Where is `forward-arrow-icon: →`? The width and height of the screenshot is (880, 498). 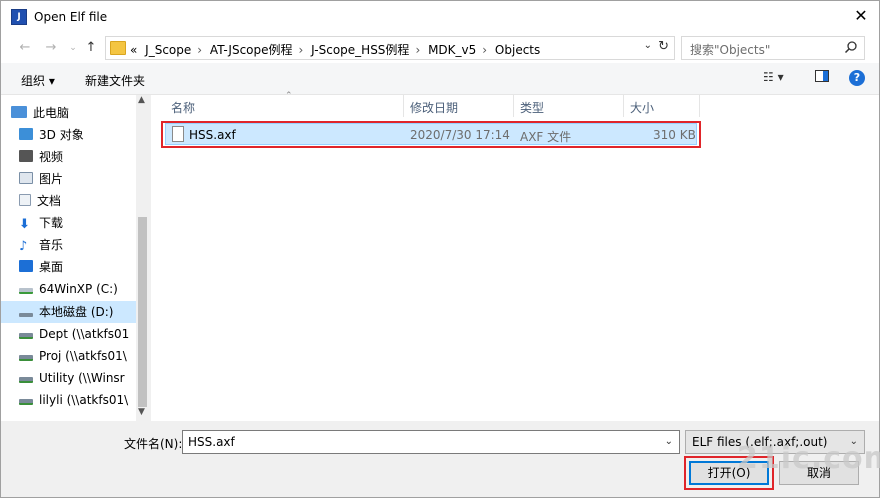
forward-arrow-icon: → is located at coordinates (51, 48).